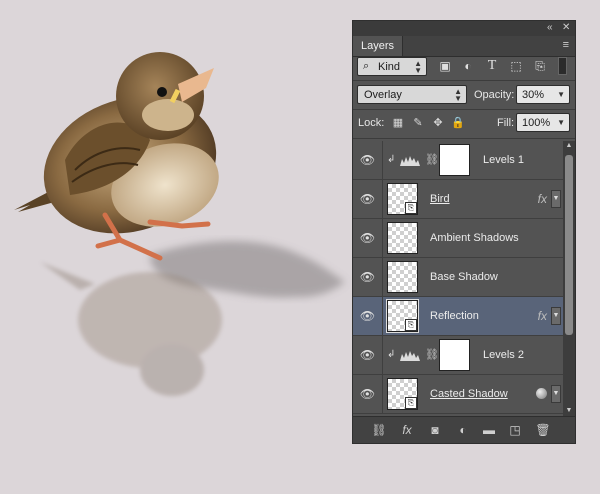  I want to click on filter-pixel-icon: ▣, so click(445, 66).